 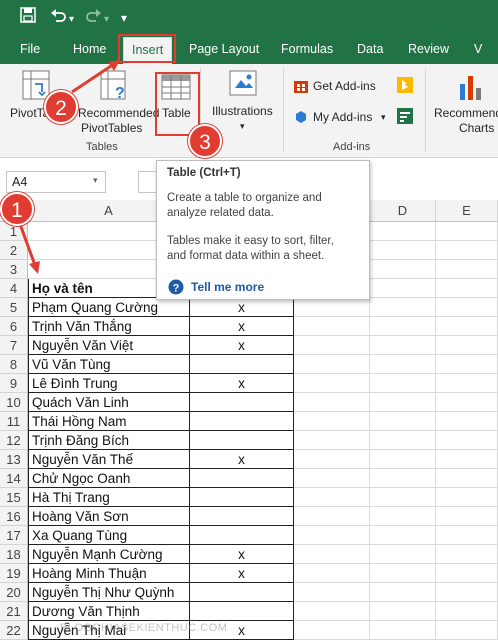 What do you see at coordinates (144, 628) in the screenshot?
I see `watermark: BLOGCHIASEKIENTHUC.COM` at bounding box center [144, 628].